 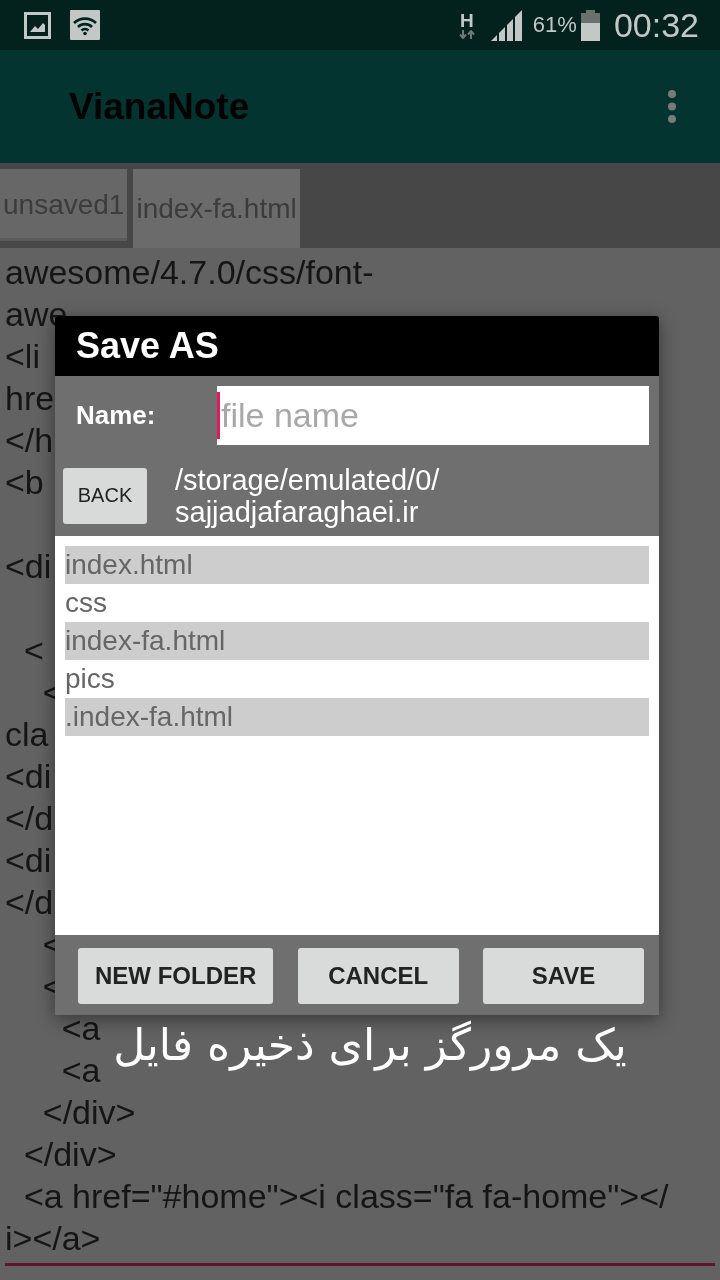 What do you see at coordinates (308, 495) in the screenshot?
I see `folder-path: /storage/emulated/0/sajjadjafaraghaei.ir` at bounding box center [308, 495].